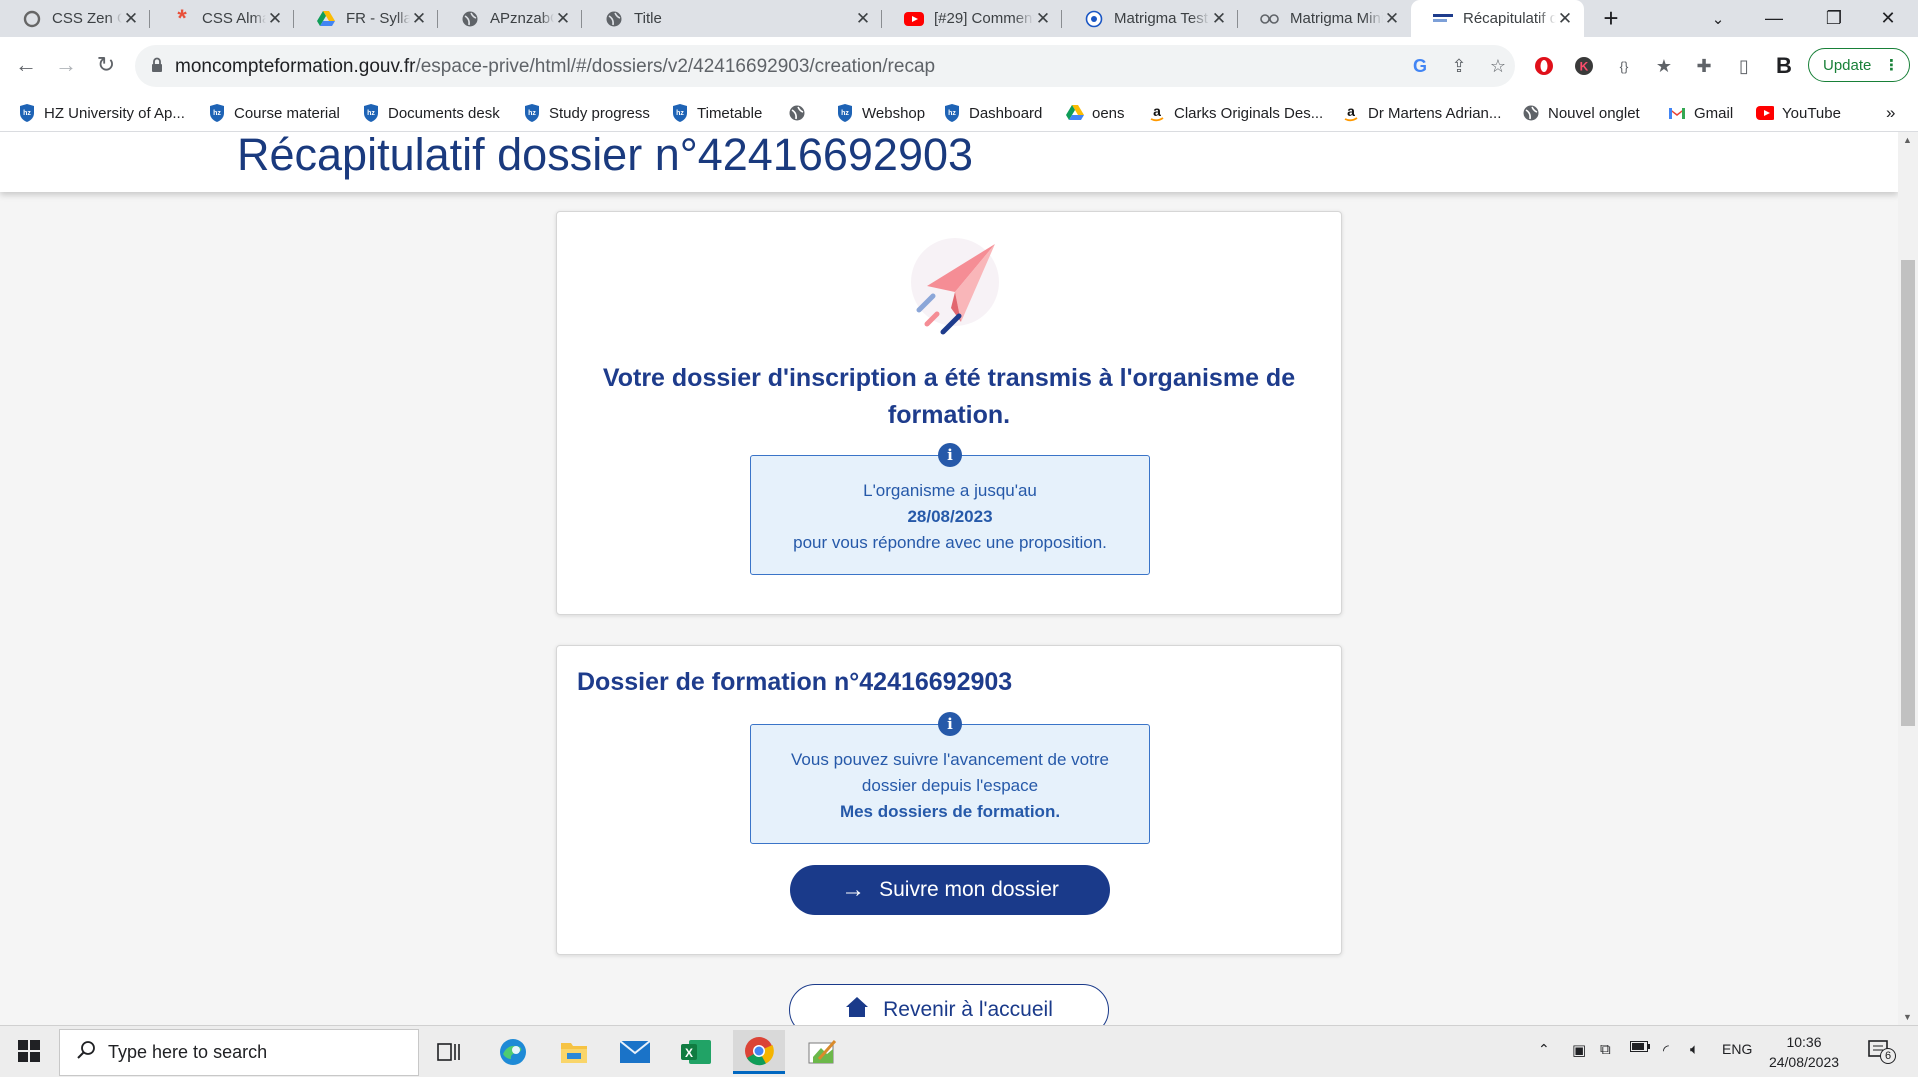  Describe the element at coordinates (992, 113) in the screenshot. I see `bookmark-item: hz Dashboard` at that location.